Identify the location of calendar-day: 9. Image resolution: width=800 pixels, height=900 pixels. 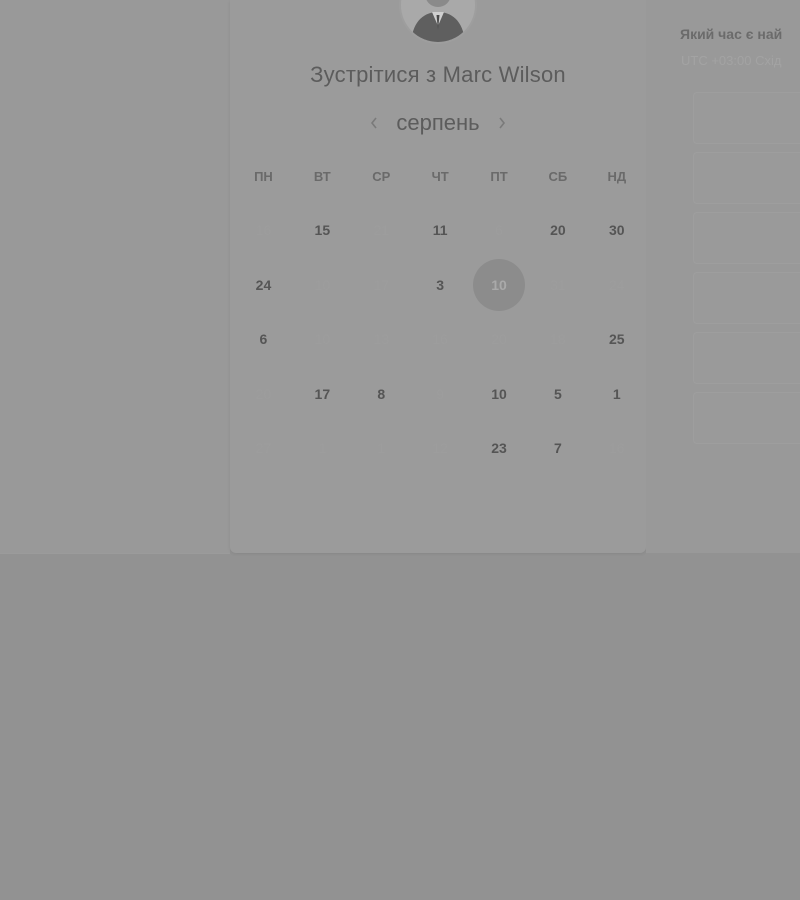
(440, 394).